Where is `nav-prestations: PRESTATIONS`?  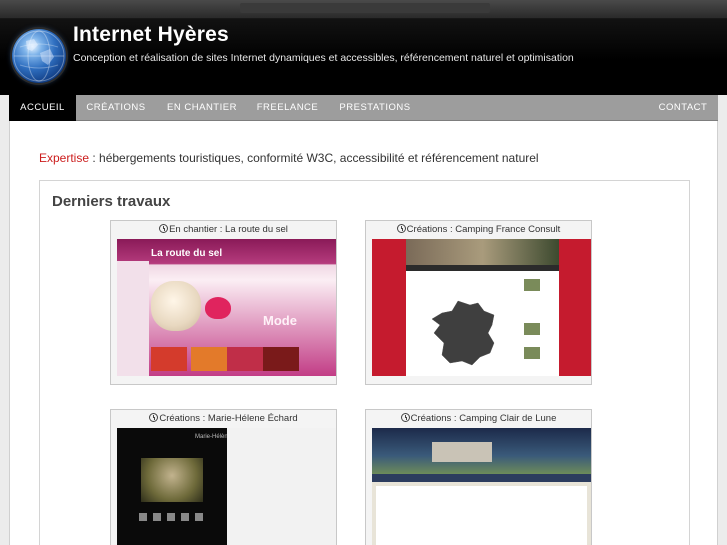
nav-prestations: PRESTATIONS is located at coordinates (375, 108).